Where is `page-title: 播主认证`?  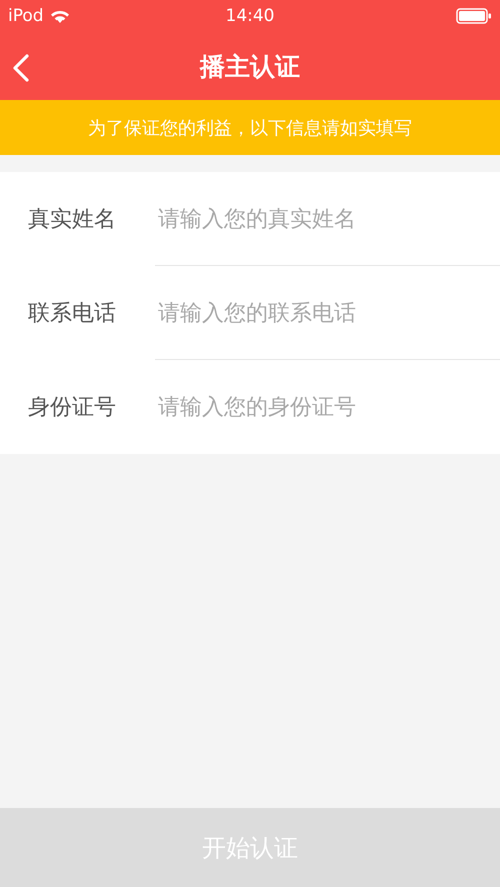
page-title: 播主认证 is located at coordinates (250, 66).